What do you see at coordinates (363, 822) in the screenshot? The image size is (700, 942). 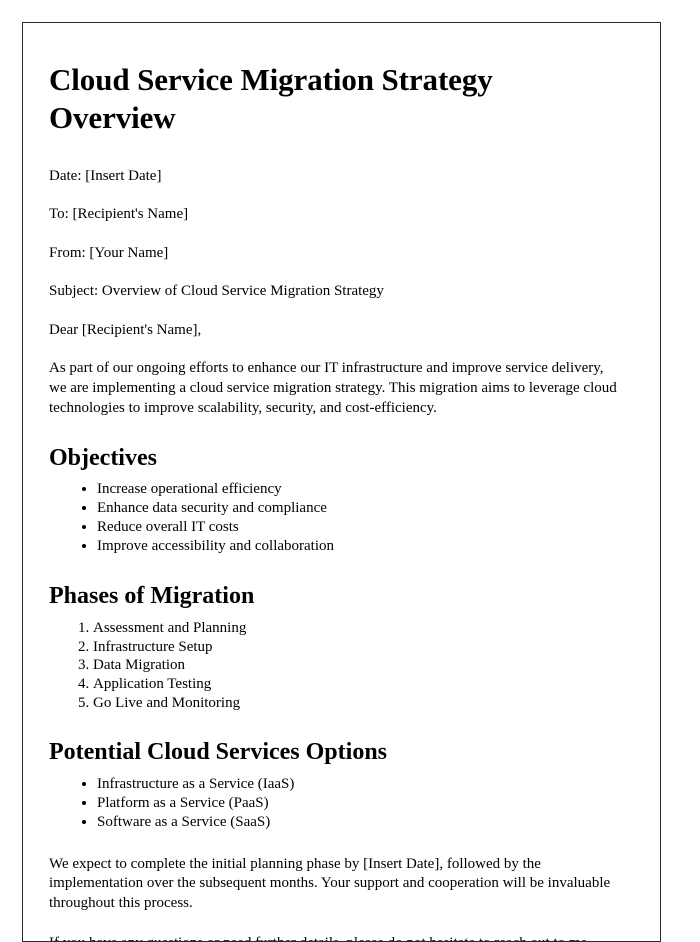 I see `list-item: Software as a Service (SaaS)` at bounding box center [363, 822].